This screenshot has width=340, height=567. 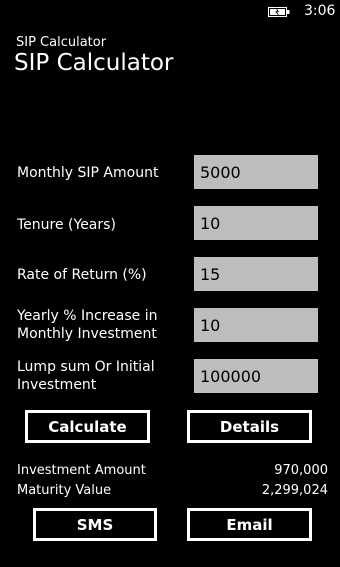 What do you see at coordinates (256, 223) in the screenshot?
I see `tenure-input` at bounding box center [256, 223].